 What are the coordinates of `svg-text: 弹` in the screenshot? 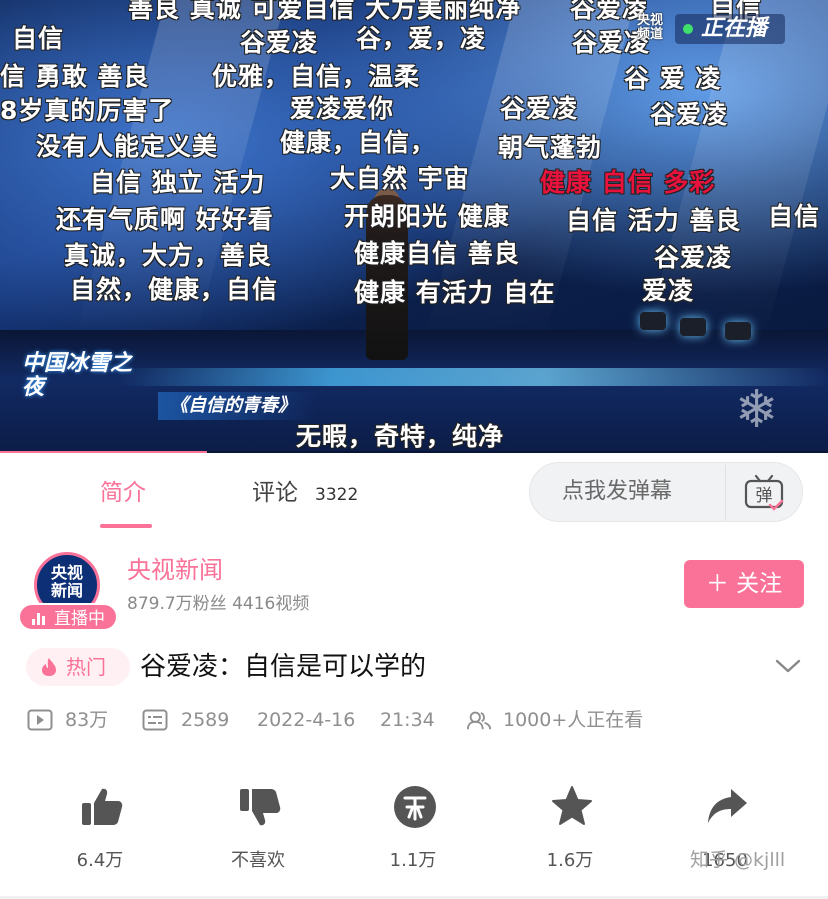 It's located at (764, 496).